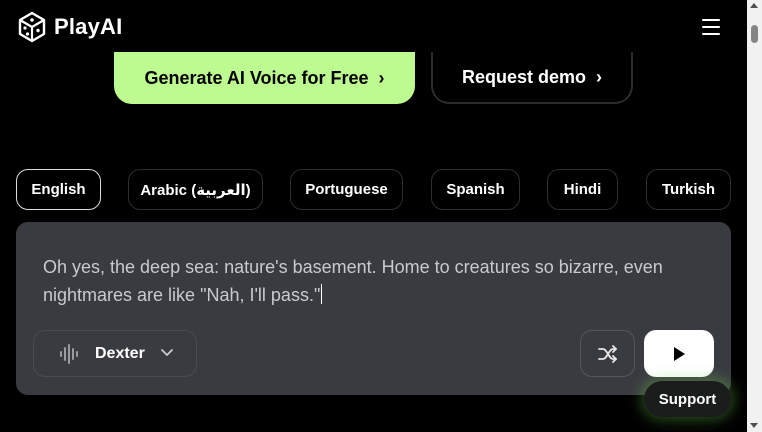 Image resolution: width=762 pixels, height=432 pixels. What do you see at coordinates (754, 5) in the screenshot?
I see `scroll-up-arrow-icon` at bounding box center [754, 5].